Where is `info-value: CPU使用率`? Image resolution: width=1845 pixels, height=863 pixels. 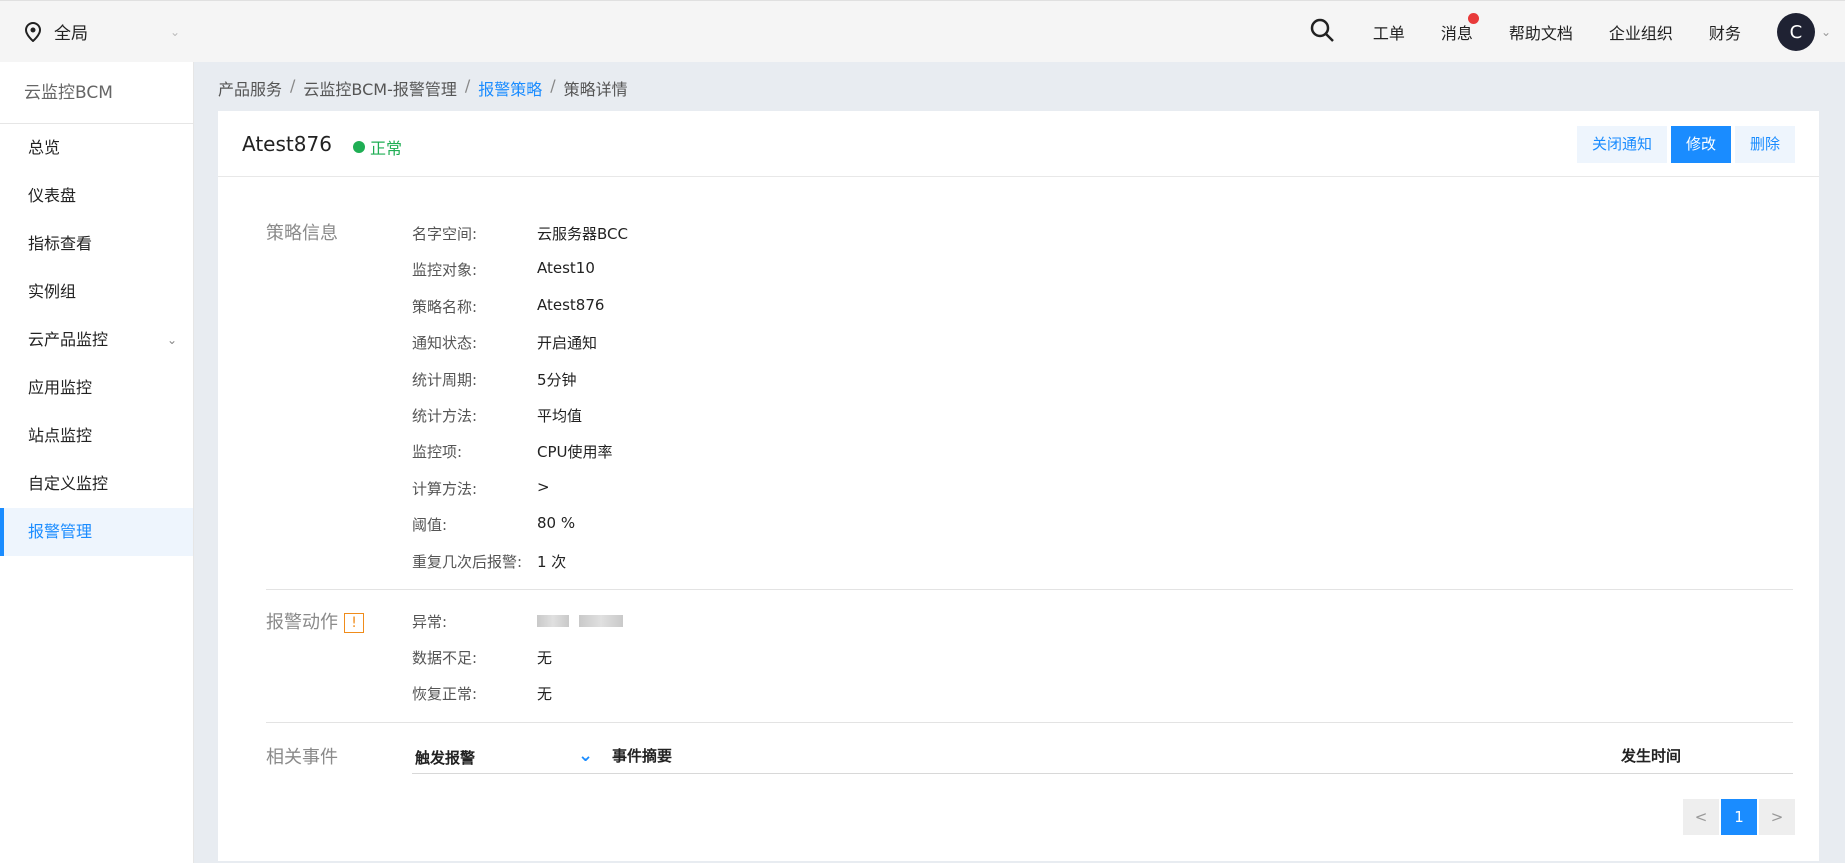 info-value: CPU使用率 is located at coordinates (575, 452).